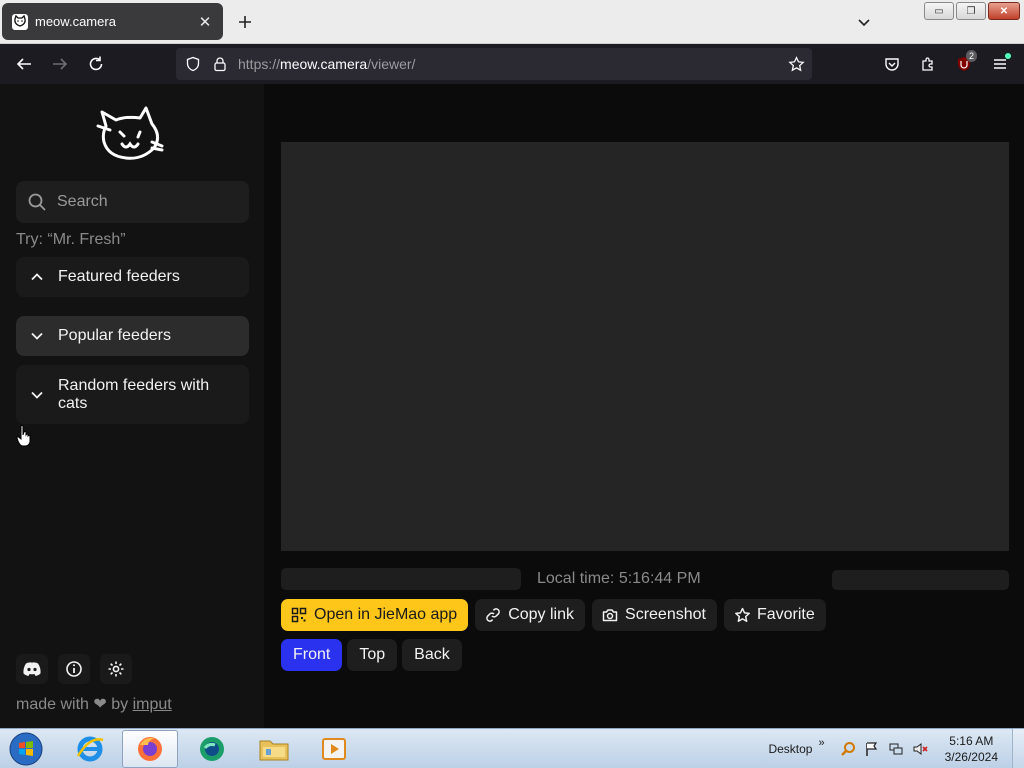  Describe the element at coordinates (205, 22) in the screenshot. I see `tab-close-icon: ✕` at that location.